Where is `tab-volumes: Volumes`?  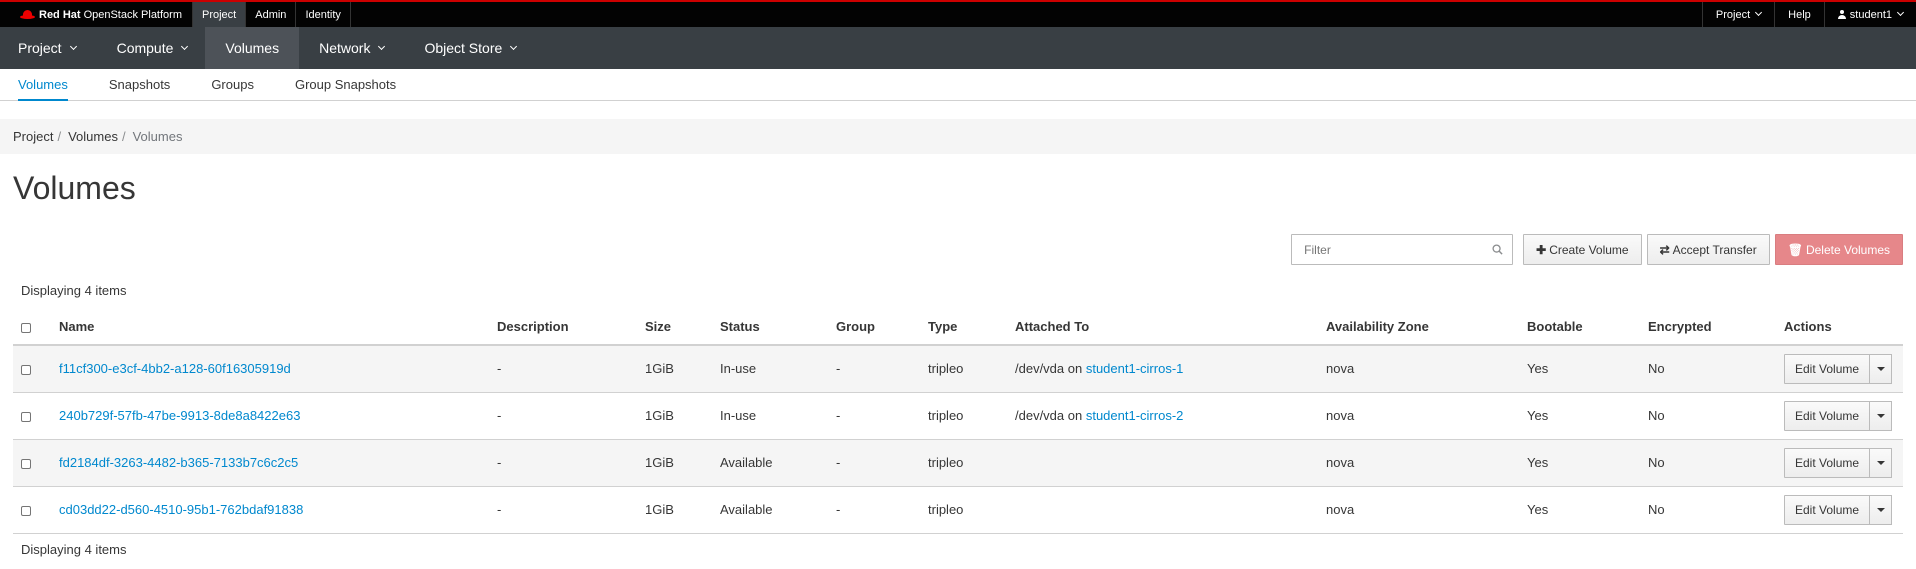 tab-volumes: Volumes is located at coordinates (43, 85).